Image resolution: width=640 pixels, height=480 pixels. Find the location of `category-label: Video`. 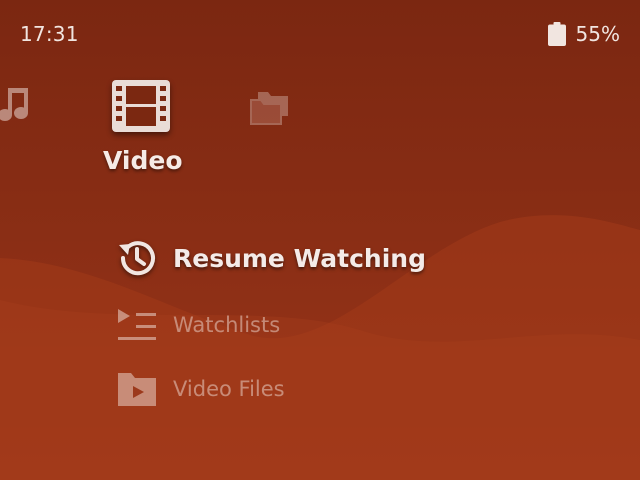

category-label: Video is located at coordinates (143, 160).